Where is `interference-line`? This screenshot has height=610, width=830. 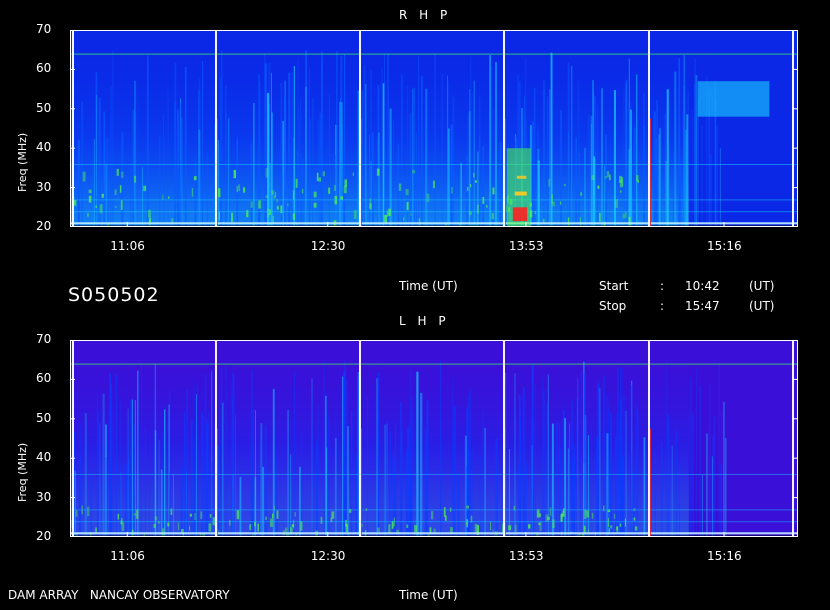
interference-line is located at coordinates (434, 212).